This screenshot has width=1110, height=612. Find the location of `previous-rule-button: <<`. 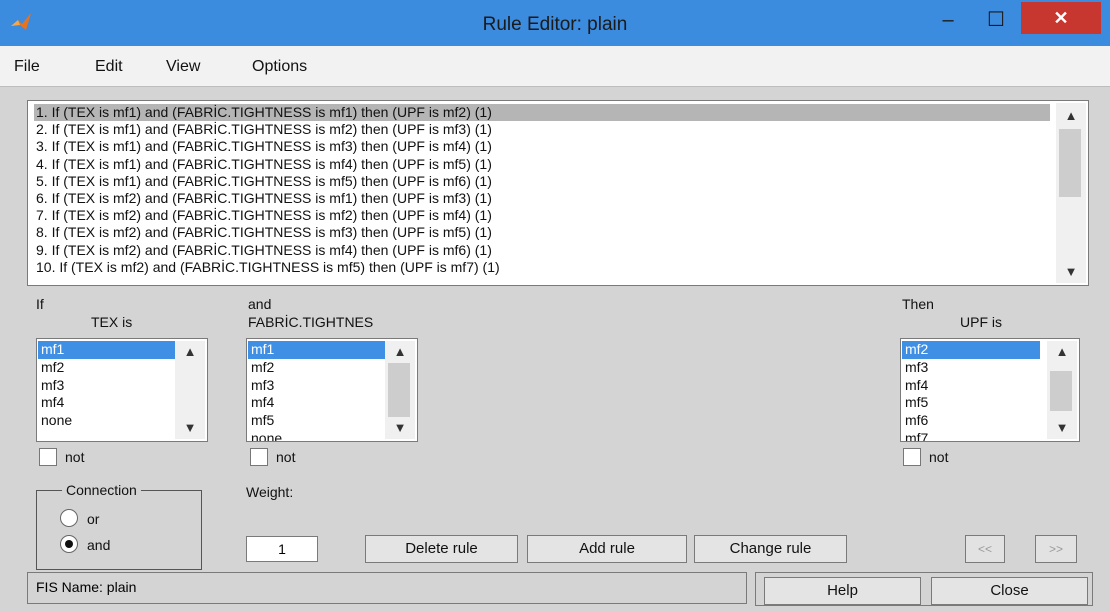

previous-rule-button: << is located at coordinates (985, 549).